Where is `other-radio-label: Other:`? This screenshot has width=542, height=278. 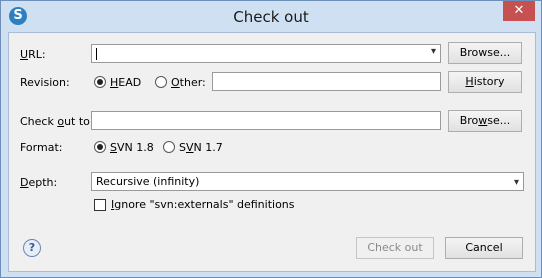
other-radio-label: Other: is located at coordinates (188, 82).